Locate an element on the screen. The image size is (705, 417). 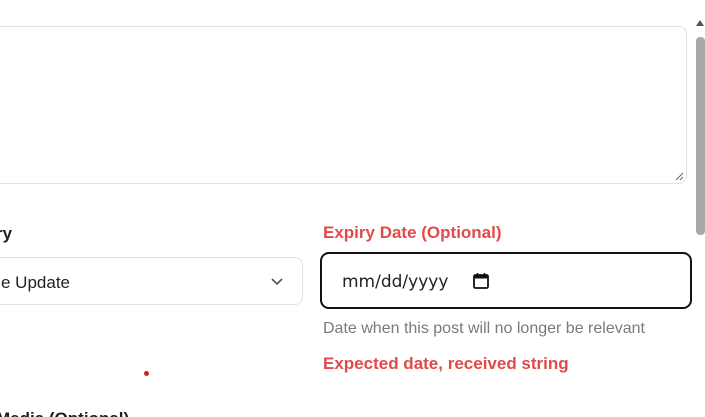
page-scrollbar is located at coordinates (700, 208).